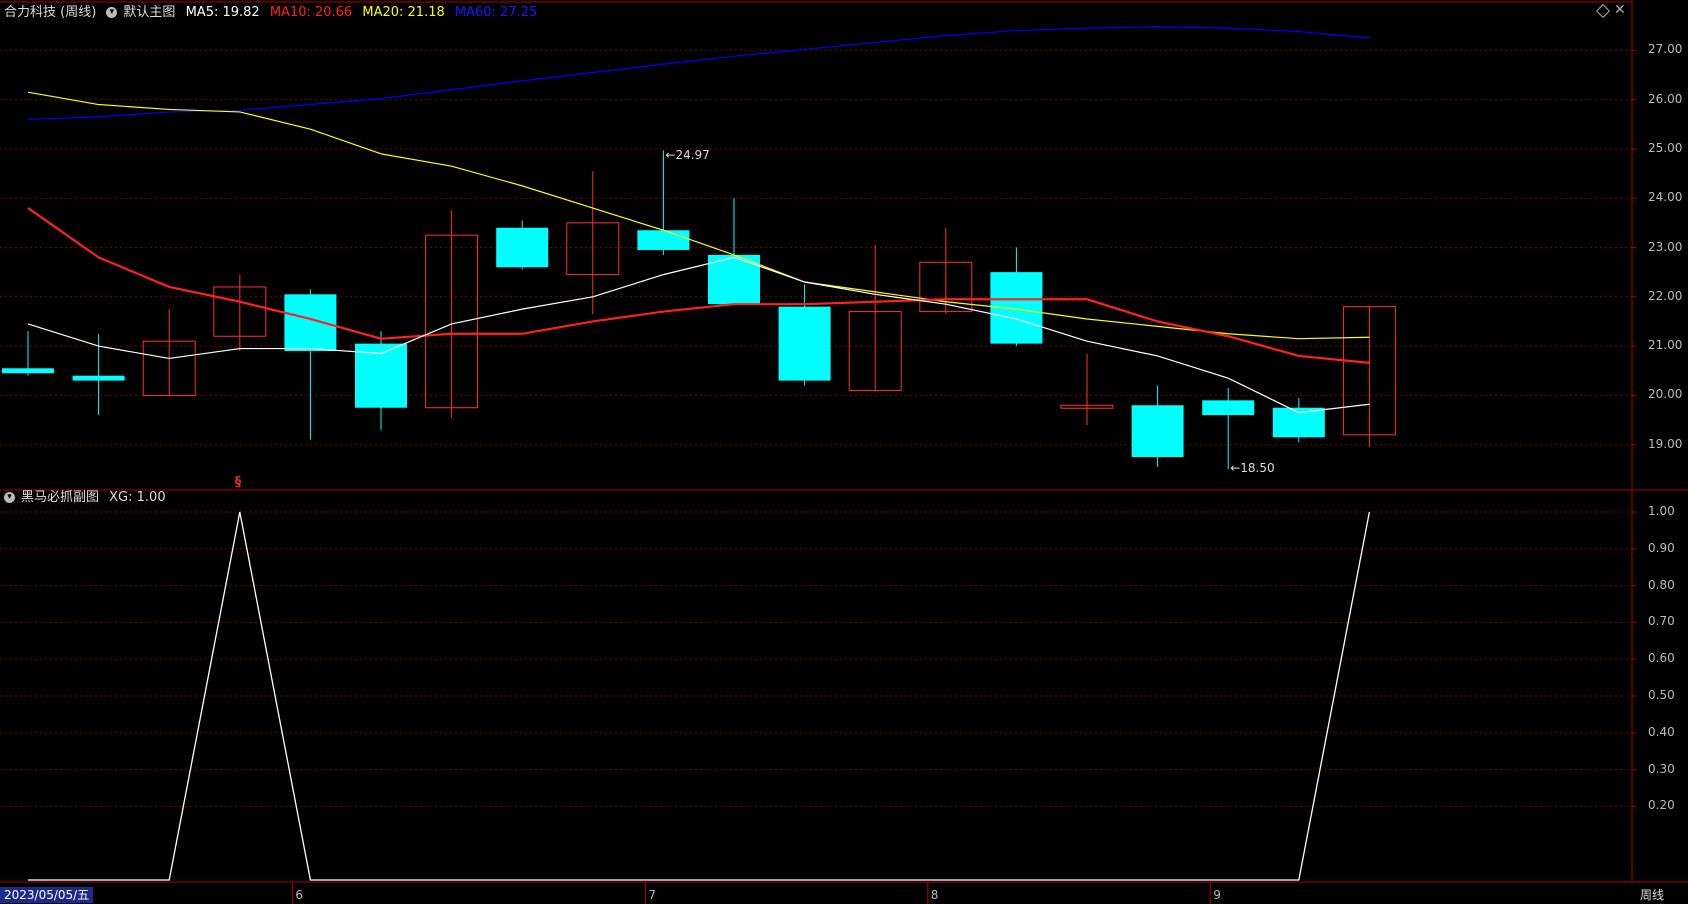  What do you see at coordinates (1661, 658) in the screenshot?
I see `indicator-tick-label: 0.60` at bounding box center [1661, 658].